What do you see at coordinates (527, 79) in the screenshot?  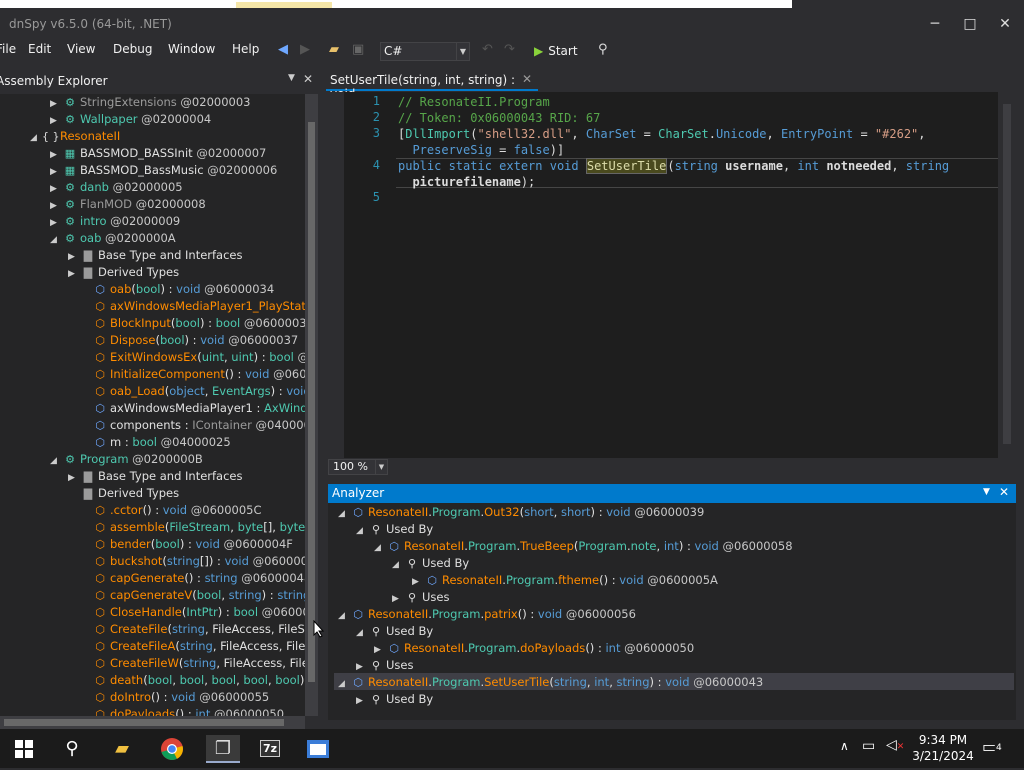 I see `tab-close-icon: ✕` at bounding box center [527, 79].